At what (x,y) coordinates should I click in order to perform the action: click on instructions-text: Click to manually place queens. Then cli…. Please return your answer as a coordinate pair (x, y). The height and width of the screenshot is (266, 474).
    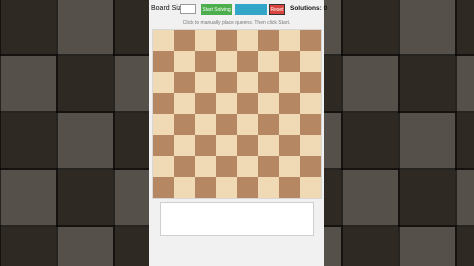
    Looking at the image, I should click on (236, 23).